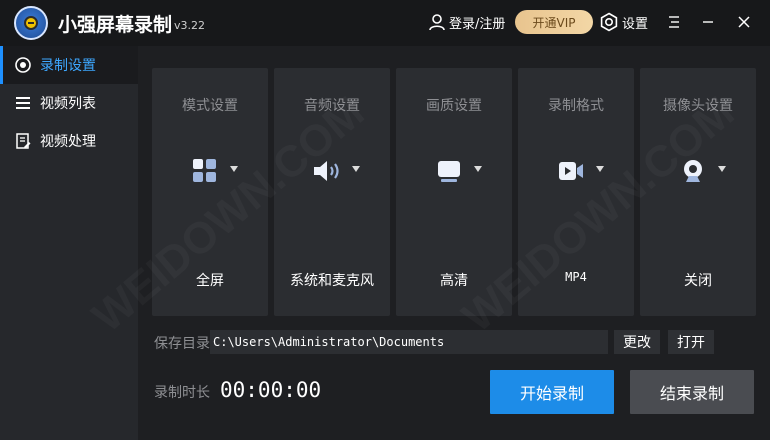  Describe the element at coordinates (332, 281) in the screenshot. I see `card-value: 系统和麦克风` at that location.